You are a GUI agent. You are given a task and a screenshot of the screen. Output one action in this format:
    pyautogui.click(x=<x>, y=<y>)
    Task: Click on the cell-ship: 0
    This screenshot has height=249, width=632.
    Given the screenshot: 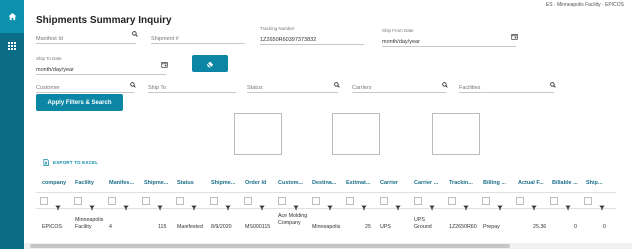 What is the action you would take?
    pyautogui.click(x=604, y=227)
    